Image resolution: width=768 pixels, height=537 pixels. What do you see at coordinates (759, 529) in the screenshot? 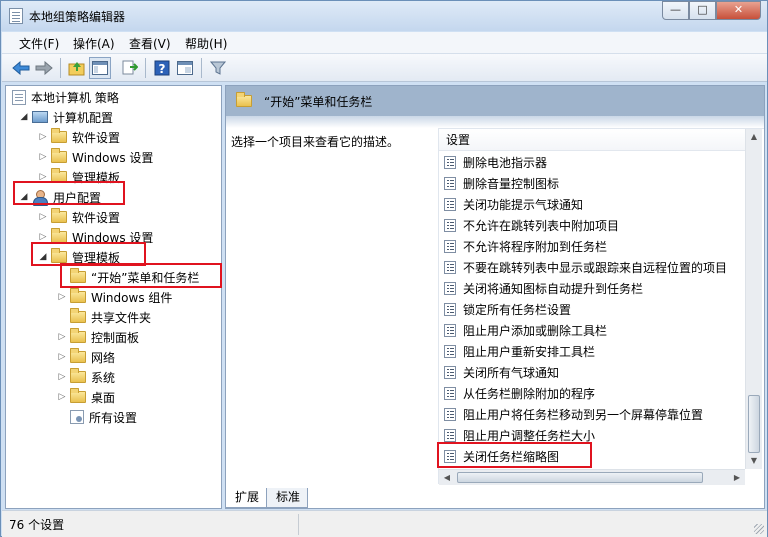
I see `resize-grip-icon` at bounding box center [759, 529].